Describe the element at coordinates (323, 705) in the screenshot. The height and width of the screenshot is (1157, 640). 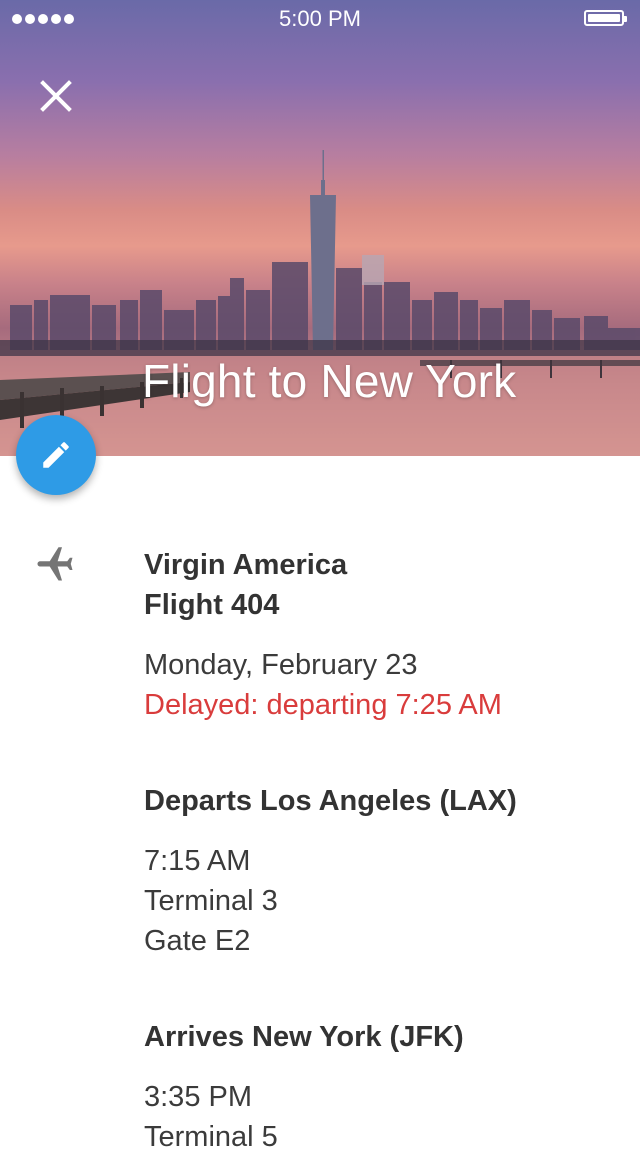
I see `flight-status: Delayed: departing 7:25 AM` at that location.